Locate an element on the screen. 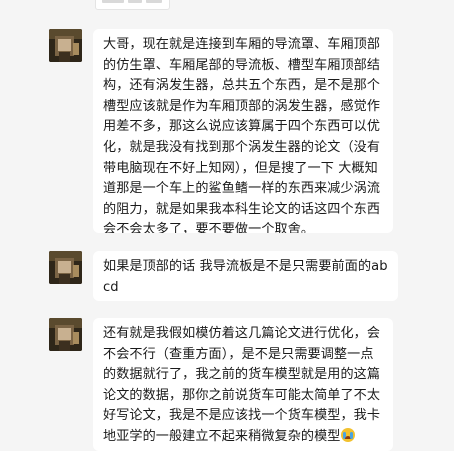 This screenshot has width=454, height=451. message-text: 如果是顶部的话 我导流板是不是只需要前面的abcd is located at coordinates (245, 277).